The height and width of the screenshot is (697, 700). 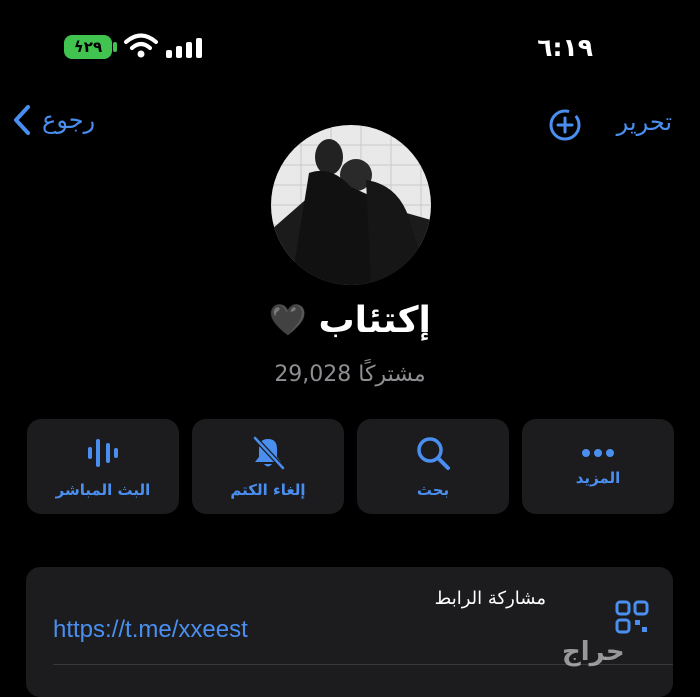 I want to click on more-icon, so click(x=598, y=452).